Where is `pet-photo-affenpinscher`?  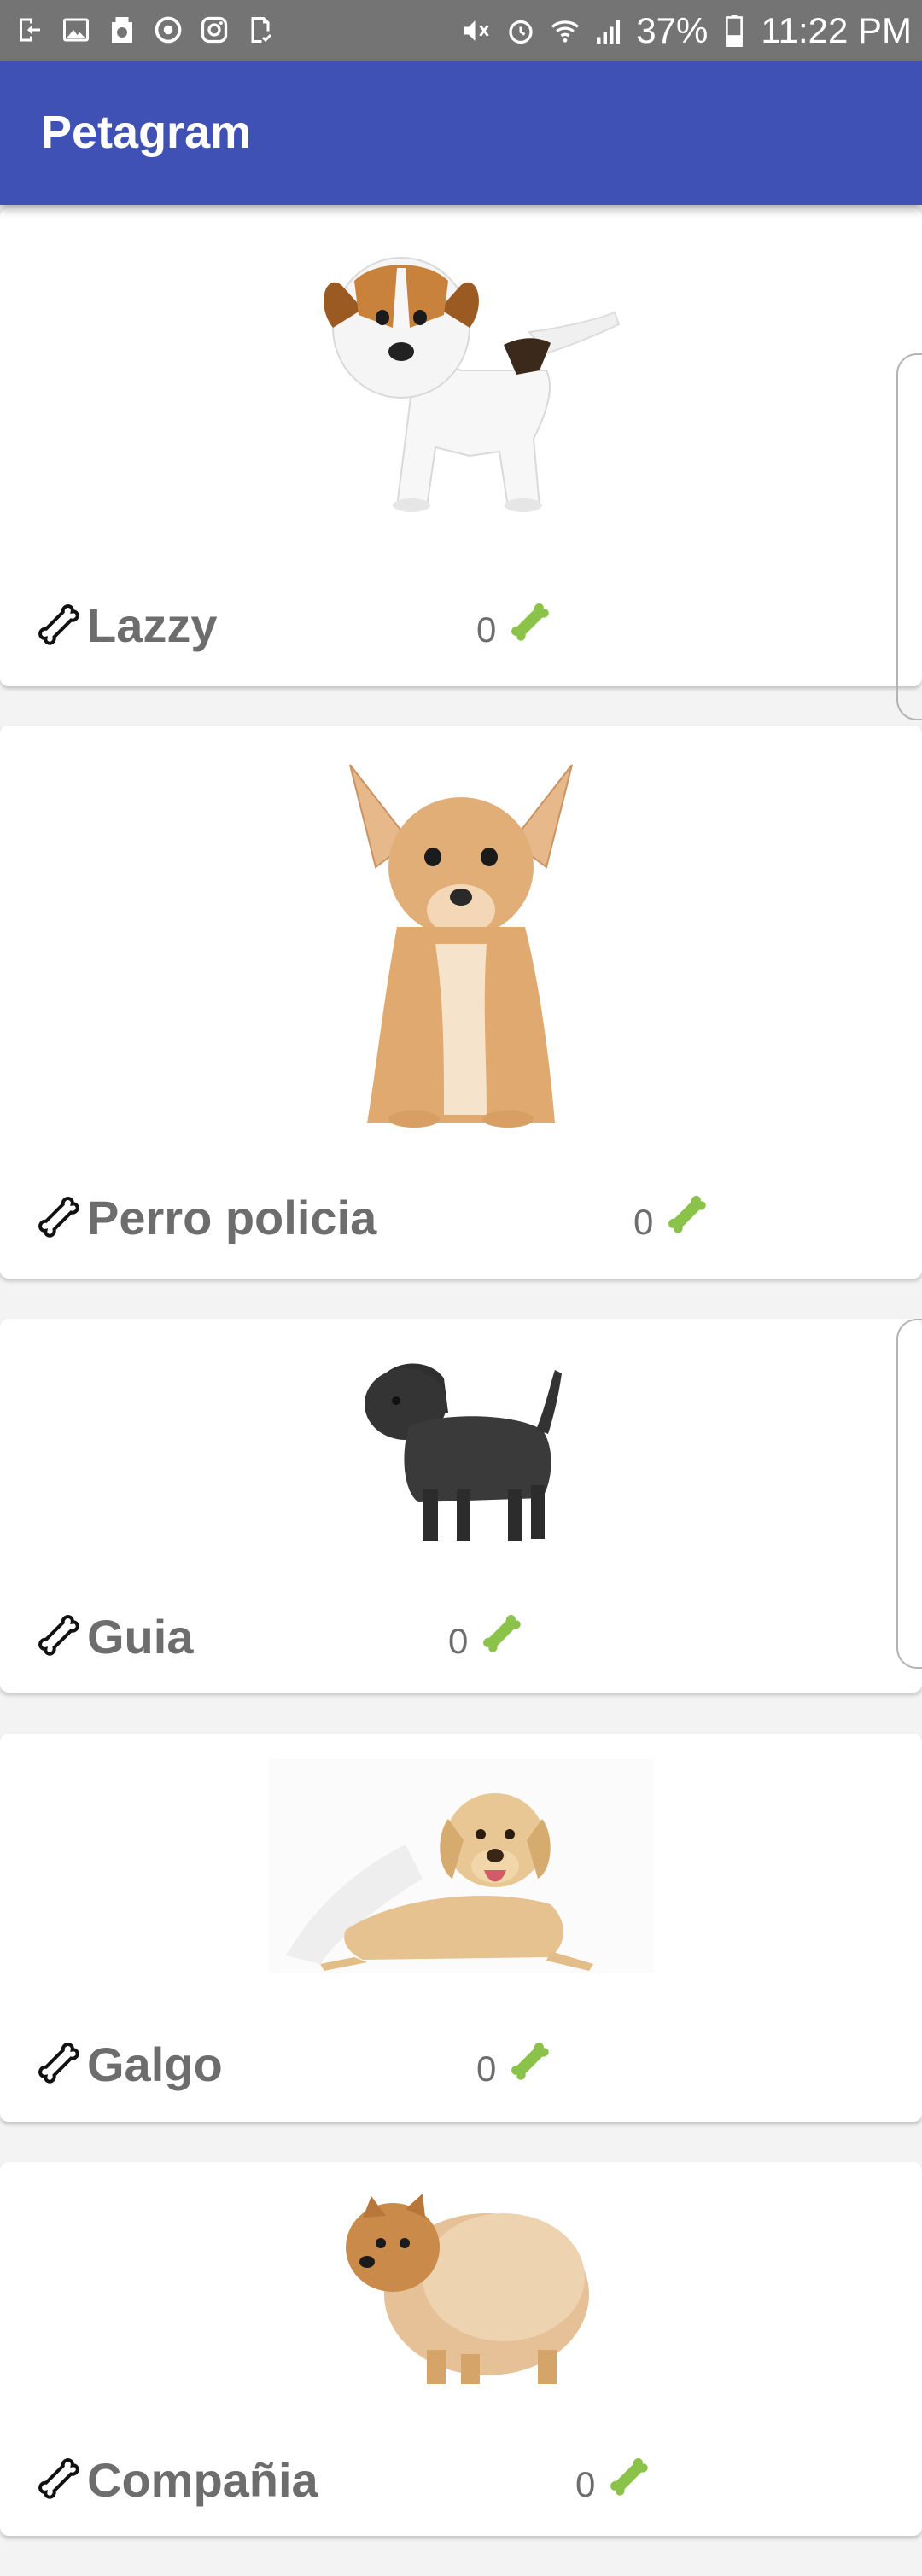
pet-photo-affenpinscher is located at coordinates (464, 1452).